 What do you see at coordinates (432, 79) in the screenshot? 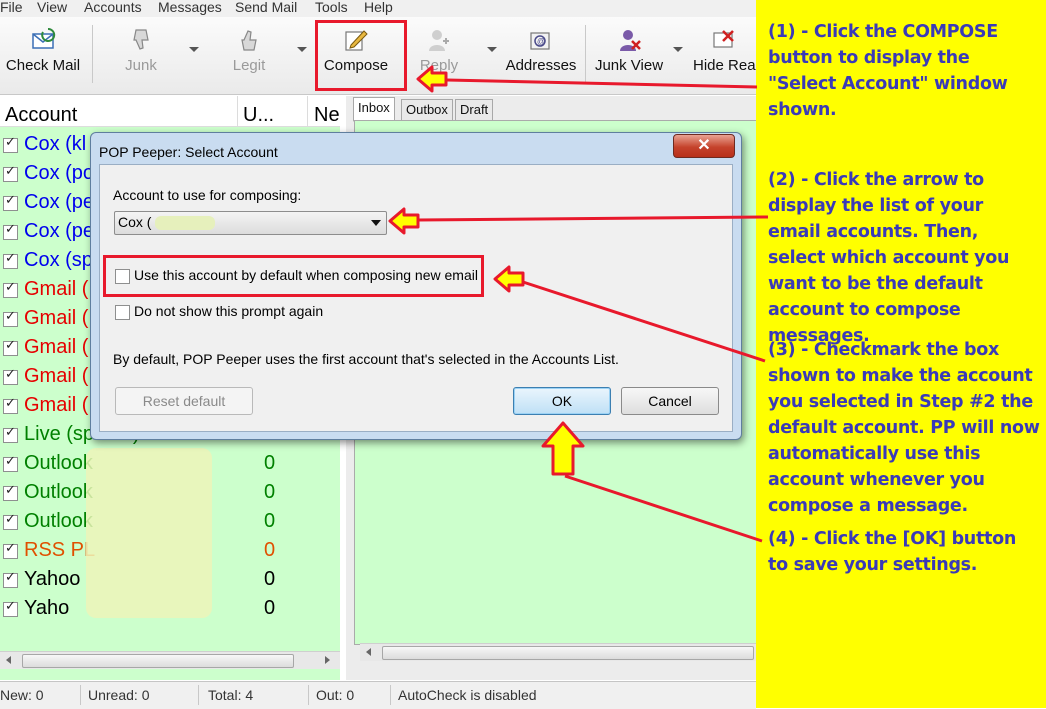
I see `step1-arrow-icon` at bounding box center [432, 79].